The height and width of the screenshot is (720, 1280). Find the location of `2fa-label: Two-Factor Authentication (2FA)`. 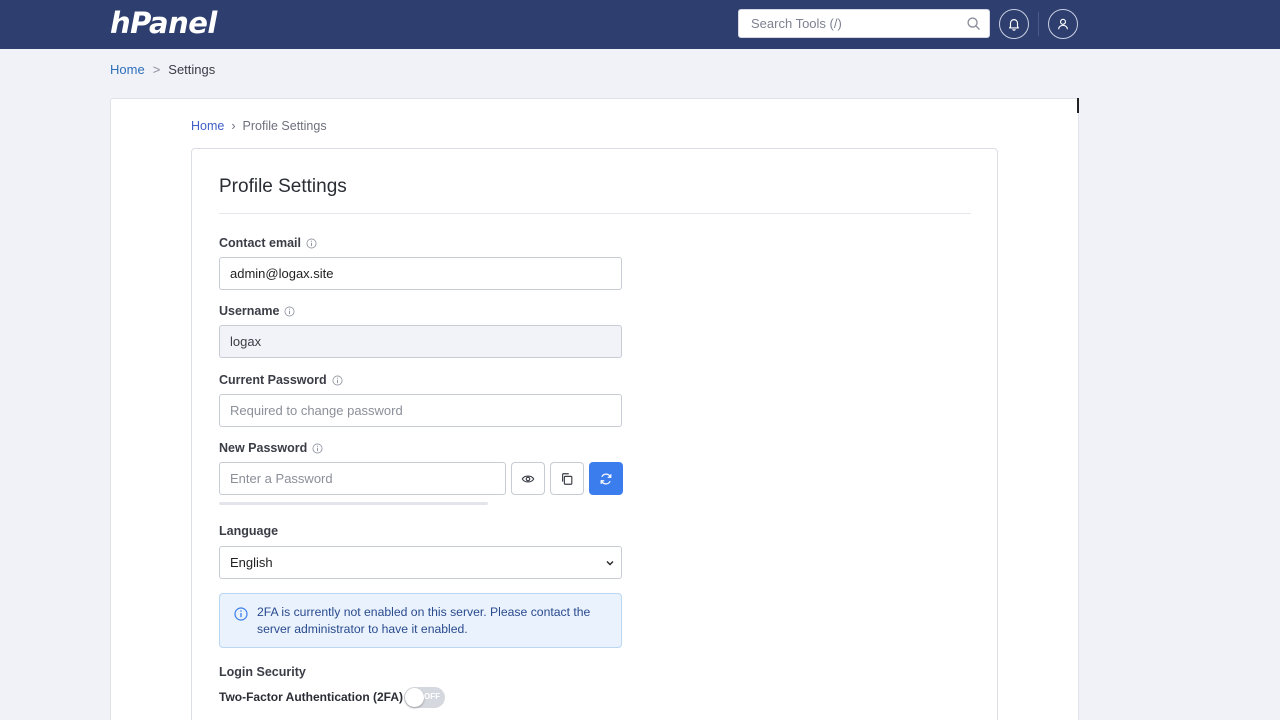

2fa-label: Two-Factor Authentication (2FA) is located at coordinates (311, 697).